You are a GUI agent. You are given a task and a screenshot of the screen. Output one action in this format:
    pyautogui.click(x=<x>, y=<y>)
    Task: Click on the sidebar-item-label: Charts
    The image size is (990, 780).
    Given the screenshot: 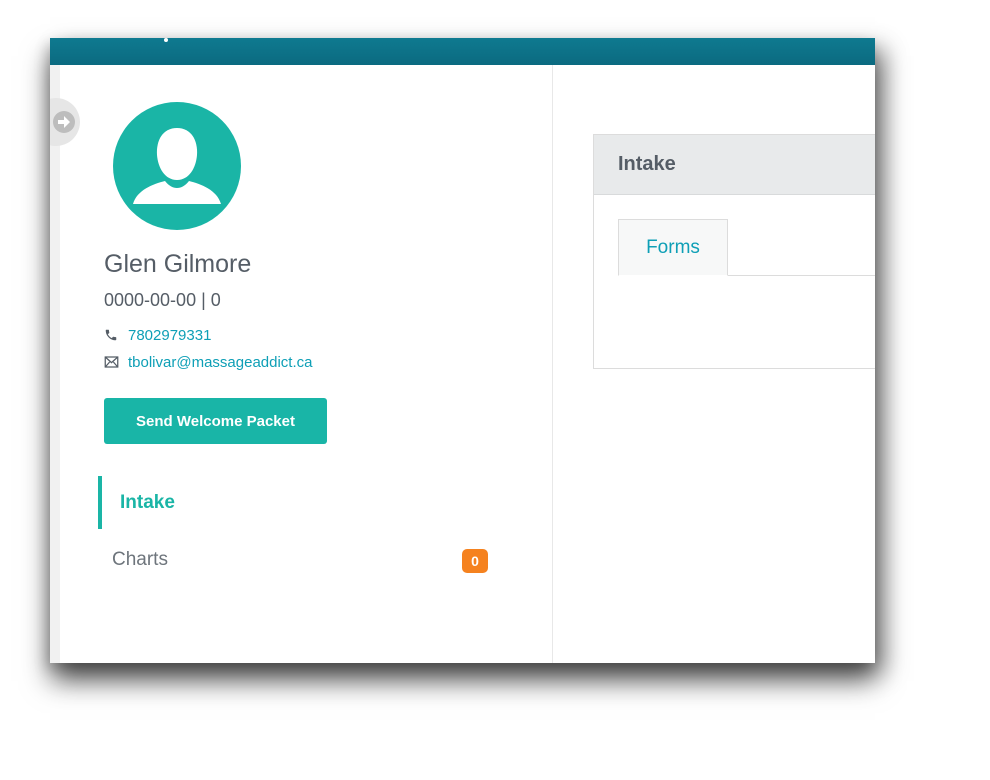 What is the action you would take?
    pyautogui.click(x=140, y=559)
    